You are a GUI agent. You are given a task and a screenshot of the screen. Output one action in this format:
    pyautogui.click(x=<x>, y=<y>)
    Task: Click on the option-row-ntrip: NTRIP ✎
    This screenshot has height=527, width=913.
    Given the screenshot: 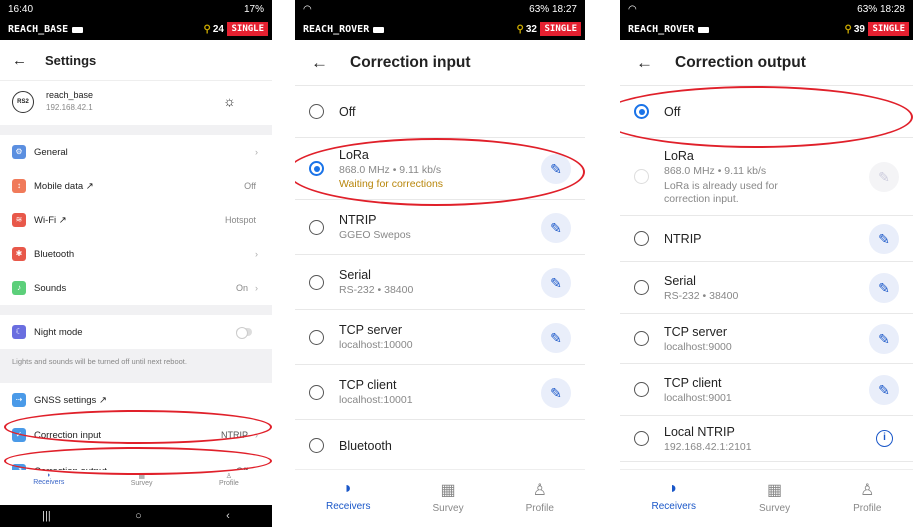 What is the action you would take?
    pyautogui.click(x=766, y=239)
    